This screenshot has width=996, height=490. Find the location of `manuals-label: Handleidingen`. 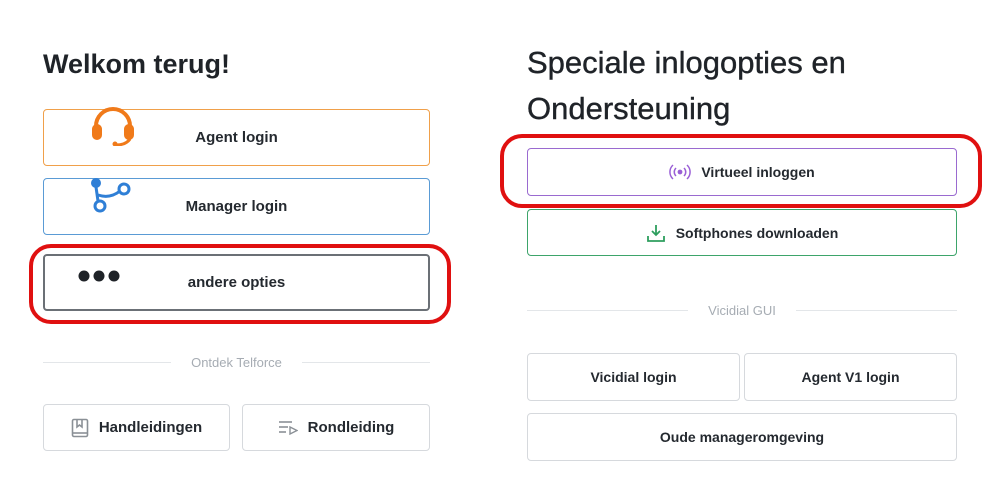

manuals-label: Handleidingen is located at coordinates (150, 427).